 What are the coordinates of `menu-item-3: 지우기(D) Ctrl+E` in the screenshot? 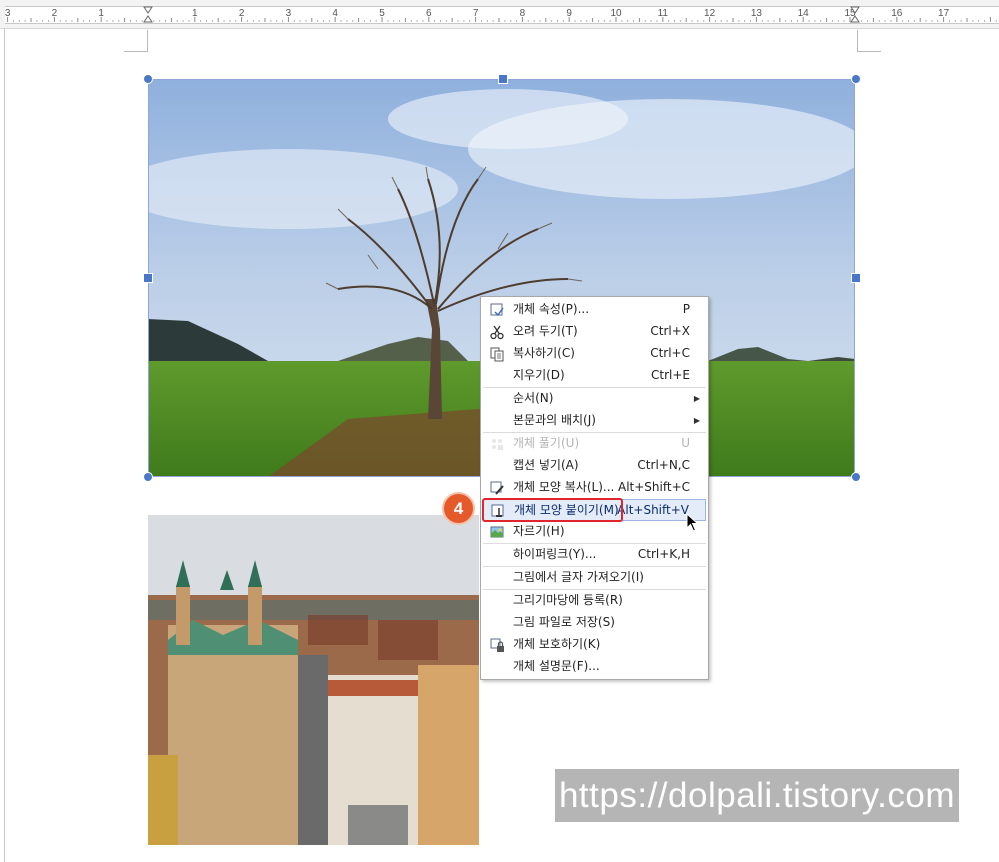 It's located at (594, 376).